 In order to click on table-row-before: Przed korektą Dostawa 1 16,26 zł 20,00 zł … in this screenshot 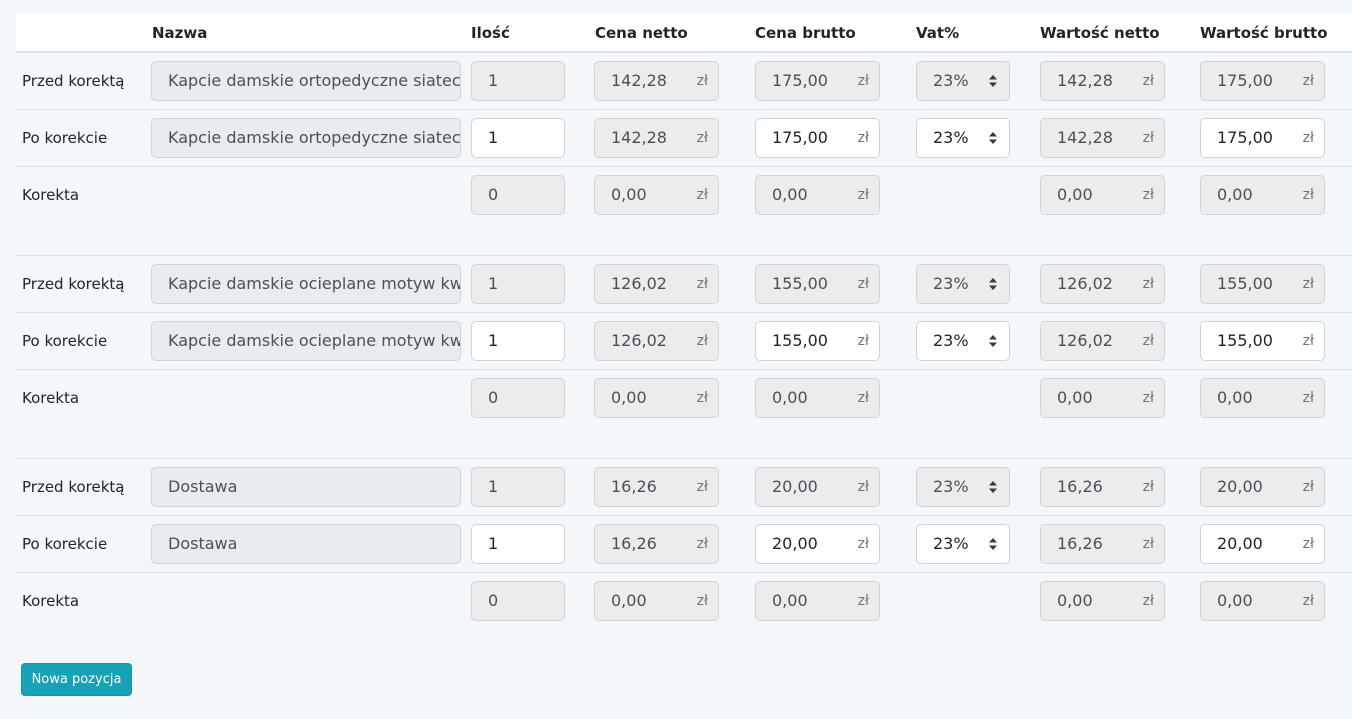, I will do `click(684, 487)`.